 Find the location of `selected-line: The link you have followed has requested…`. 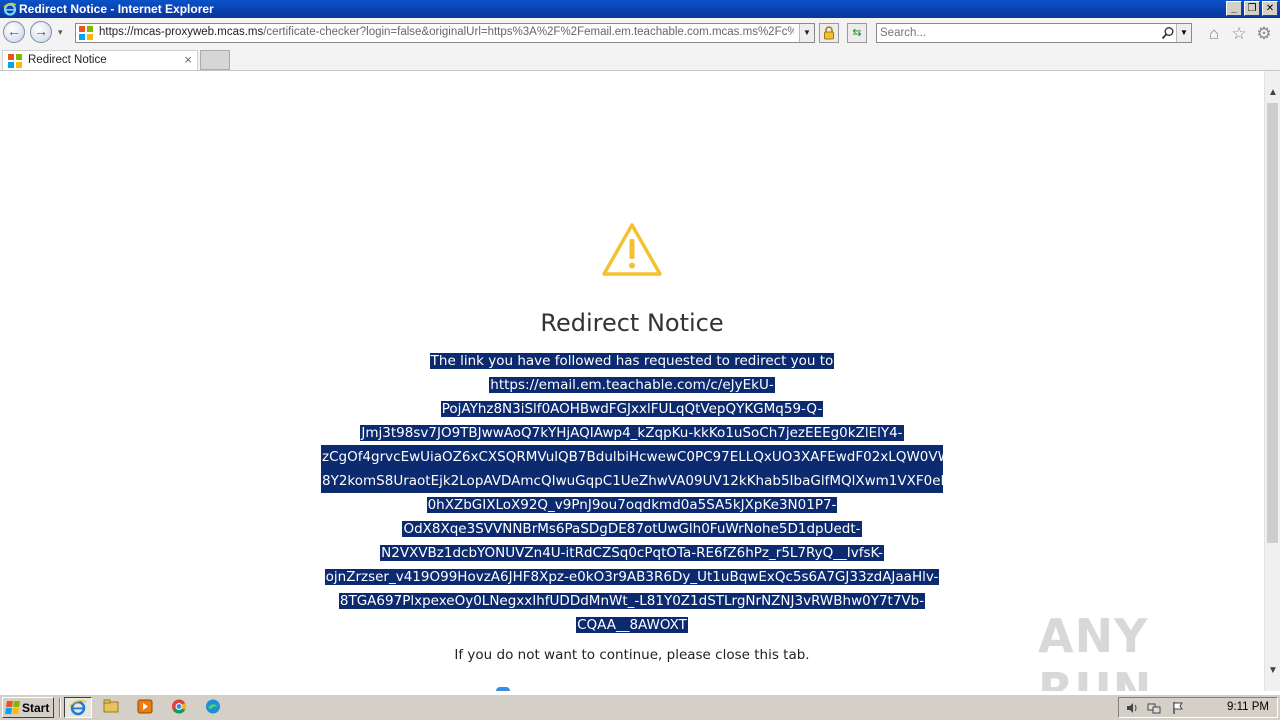

selected-line: The link you have followed has requested… is located at coordinates (632, 361).